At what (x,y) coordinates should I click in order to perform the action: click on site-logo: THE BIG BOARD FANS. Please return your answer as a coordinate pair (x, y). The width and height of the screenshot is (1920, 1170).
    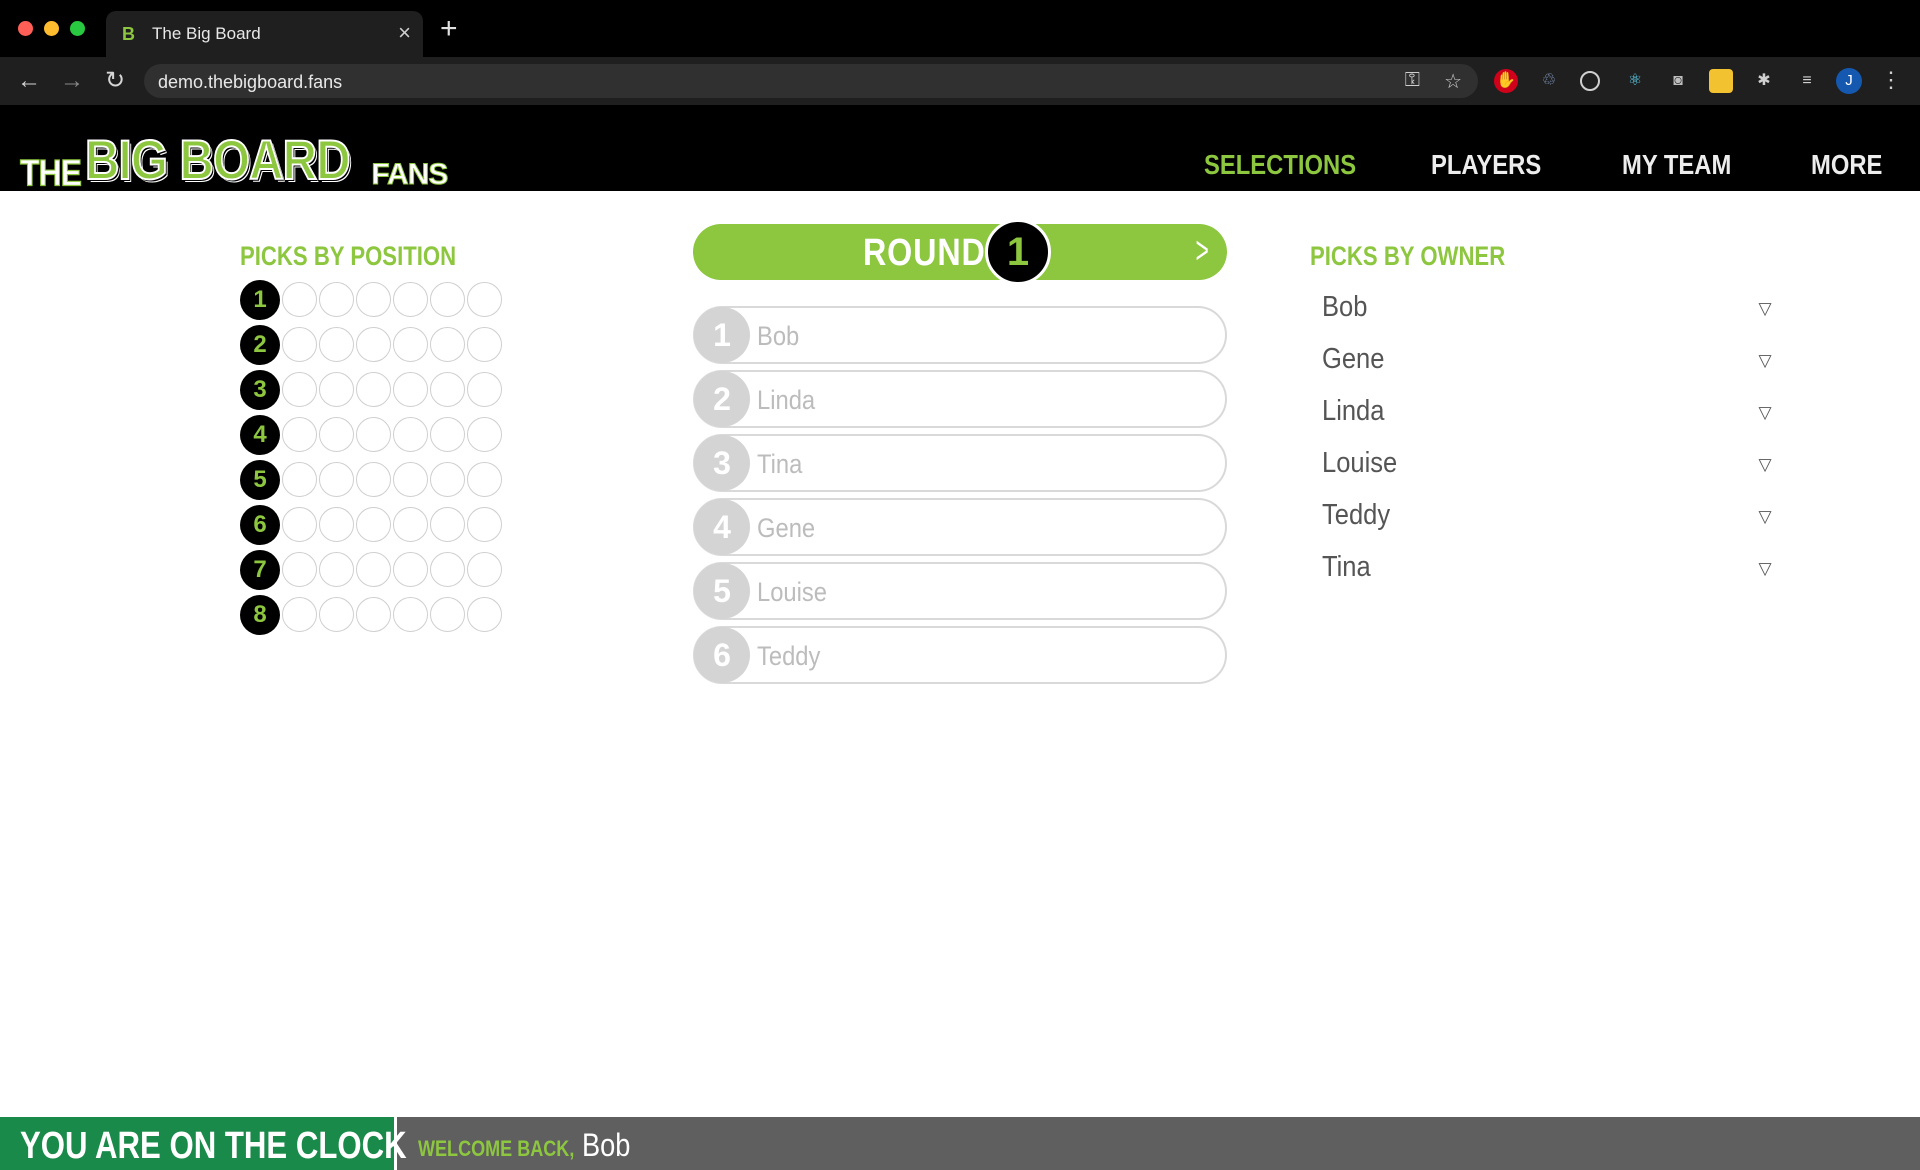
    Looking at the image, I should click on (234, 160).